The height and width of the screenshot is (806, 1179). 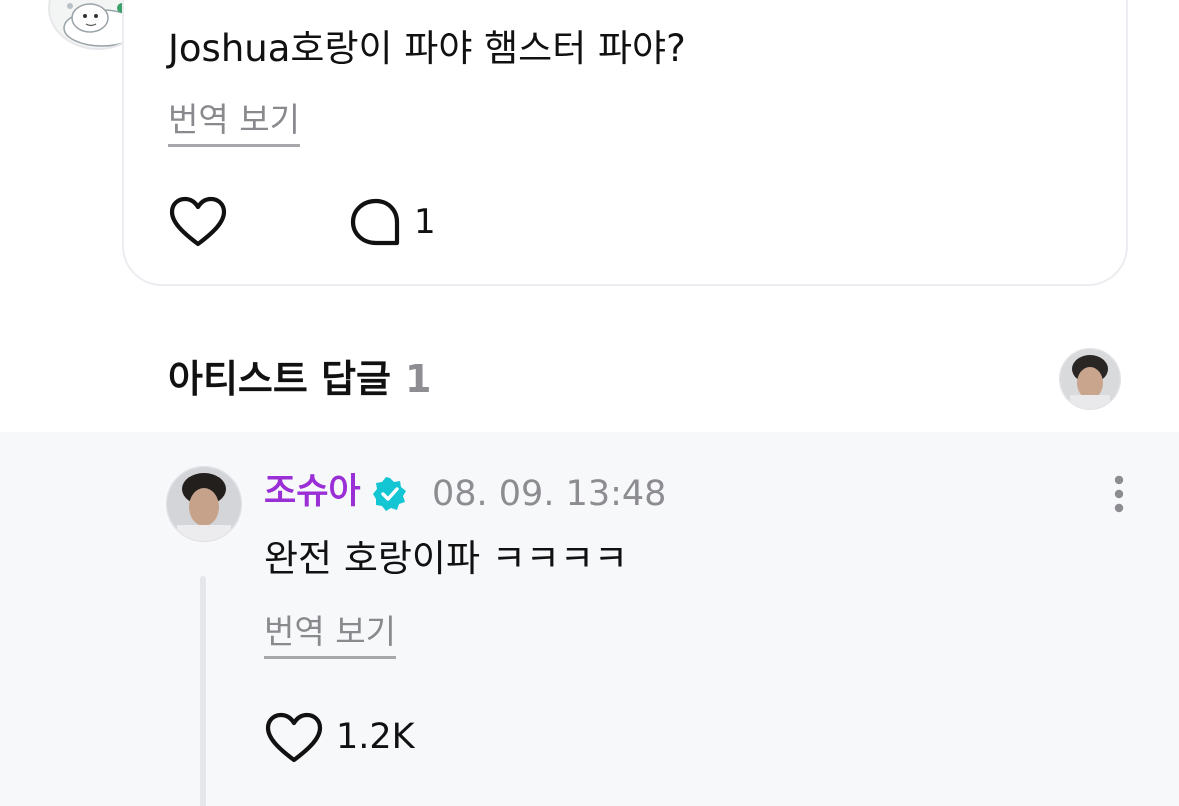 What do you see at coordinates (330, 634) in the screenshot?
I see `reply-translate-link: 번역 보기` at bounding box center [330, 634].